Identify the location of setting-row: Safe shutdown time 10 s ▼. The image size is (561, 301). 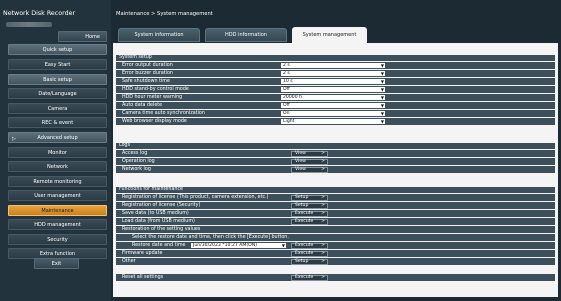
(335, 81).